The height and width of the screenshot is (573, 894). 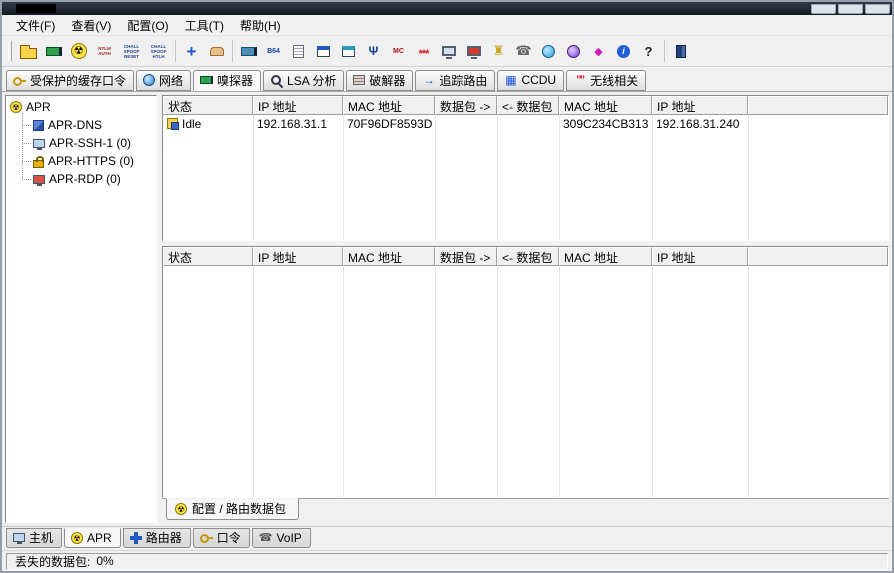 I want to click on plug-icon: ◆, so click(x=598, y=51).